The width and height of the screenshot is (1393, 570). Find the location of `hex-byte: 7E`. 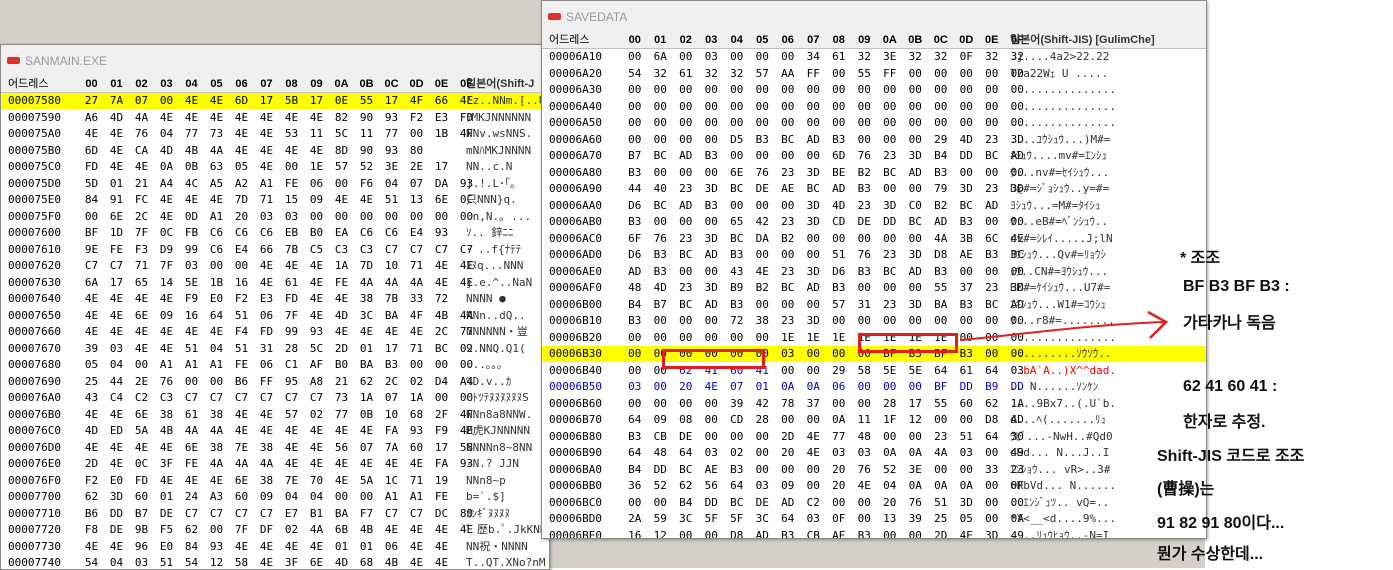

hex-byte: 7E is located at coordinates (241, 448).